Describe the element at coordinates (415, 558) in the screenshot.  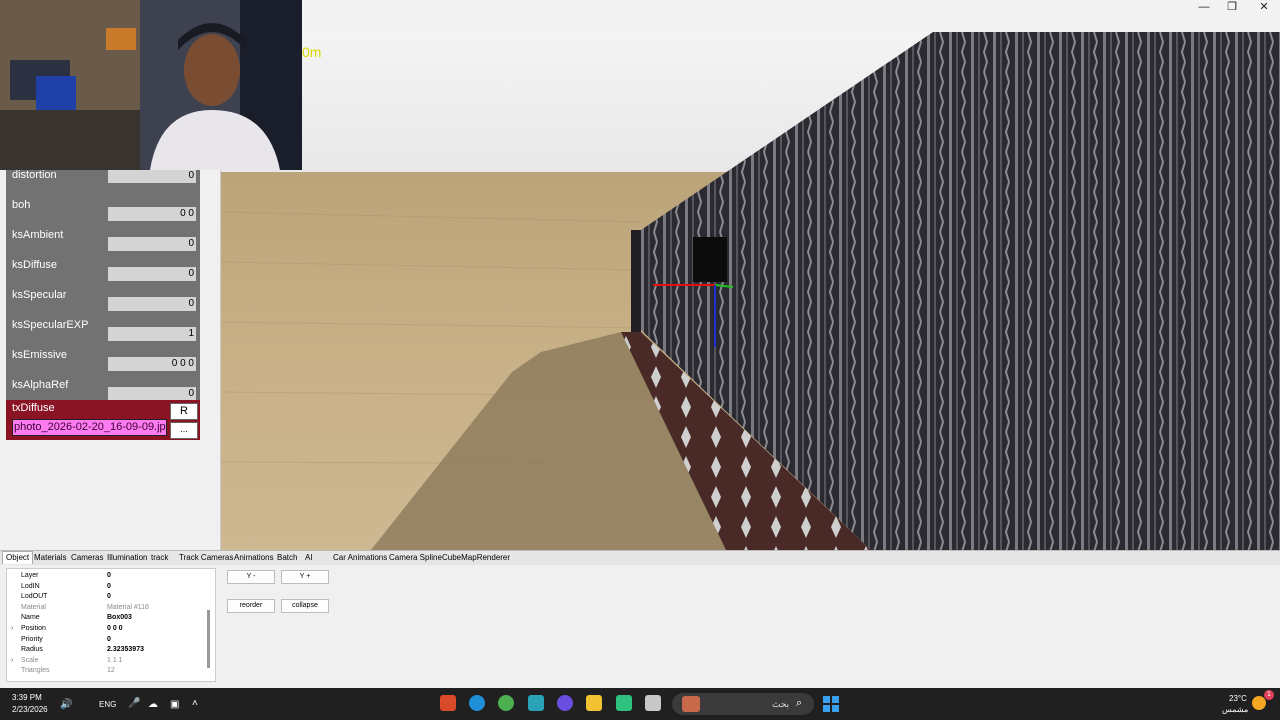
I see `tab-camera-spline: Camera Spline` at that location.